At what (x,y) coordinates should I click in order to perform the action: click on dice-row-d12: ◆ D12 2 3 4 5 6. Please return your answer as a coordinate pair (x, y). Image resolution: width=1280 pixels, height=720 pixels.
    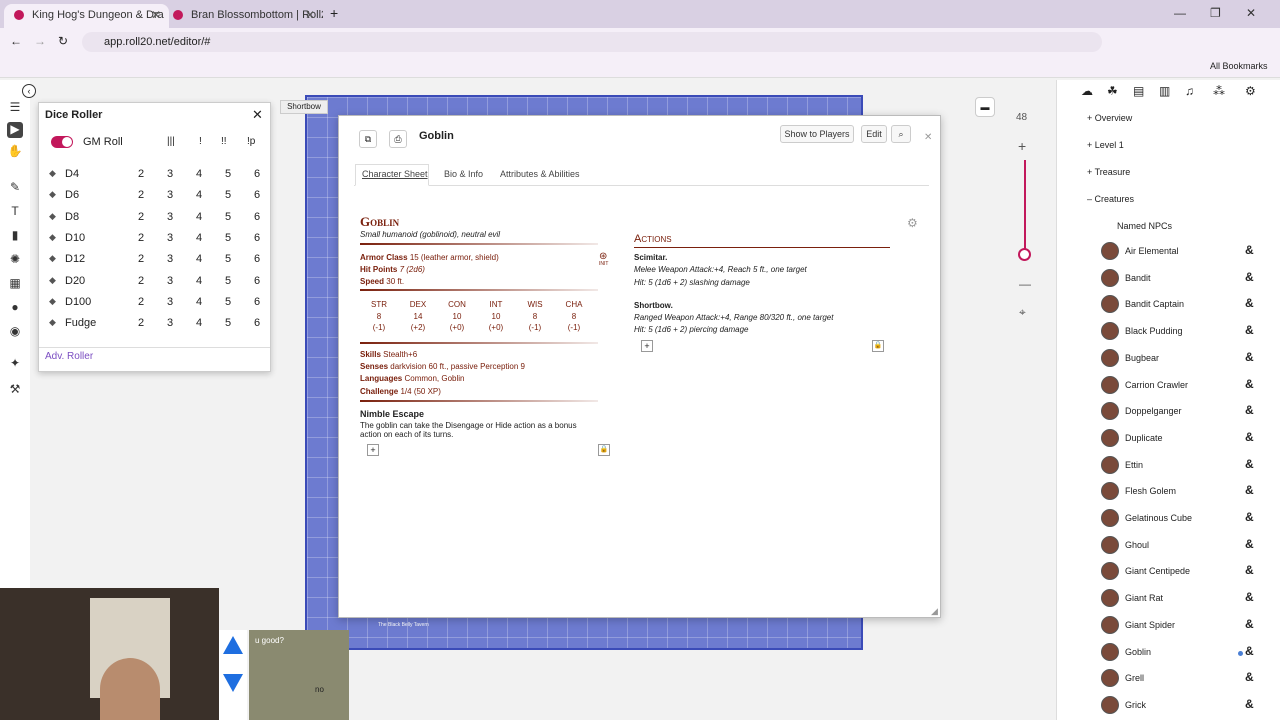
    Looking at the image, I should click on (156, 260).